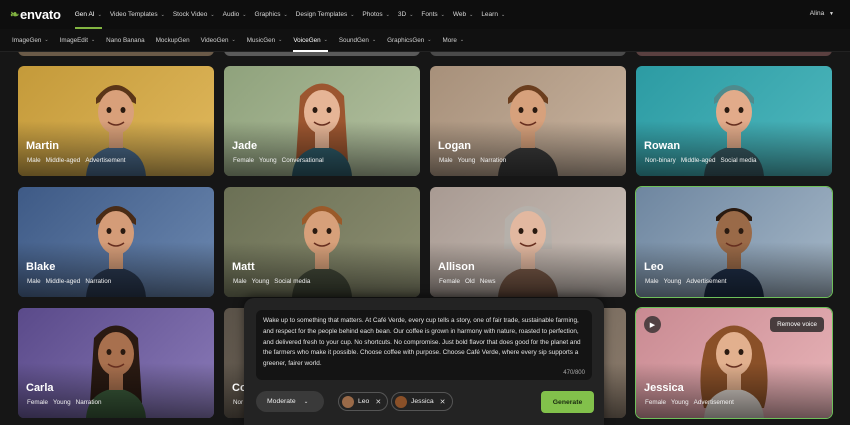 Image resolution: width=850 pixels, height=425 pixels. What do you see at coordinates (322, 242) in the screenshot?
I see `voice-card-matt: Matt Male Young Social media` at bounding box center [322, 242].